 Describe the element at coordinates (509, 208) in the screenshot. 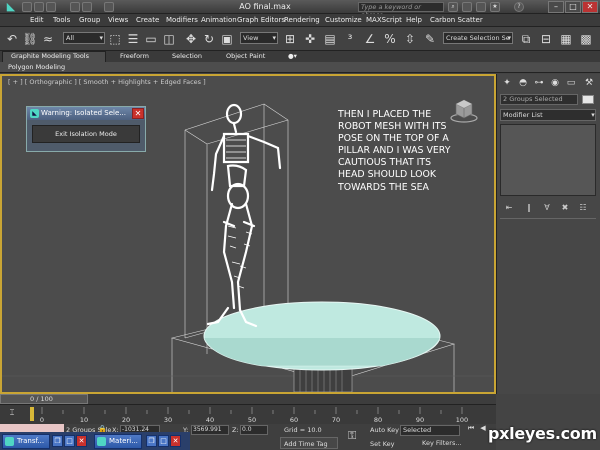

I see `pin-stack-icon: ⇤` at that location.